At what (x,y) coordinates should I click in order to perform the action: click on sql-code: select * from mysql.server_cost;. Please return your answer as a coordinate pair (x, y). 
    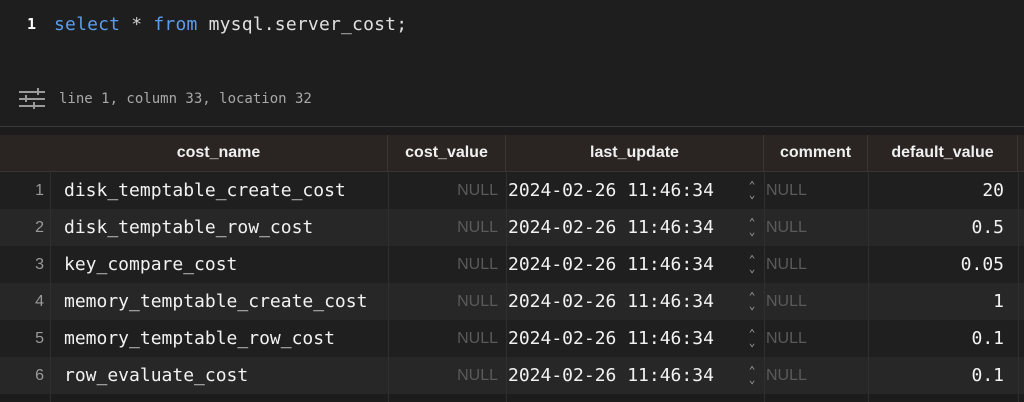
    Looking at the image, I should click on (230, 24).